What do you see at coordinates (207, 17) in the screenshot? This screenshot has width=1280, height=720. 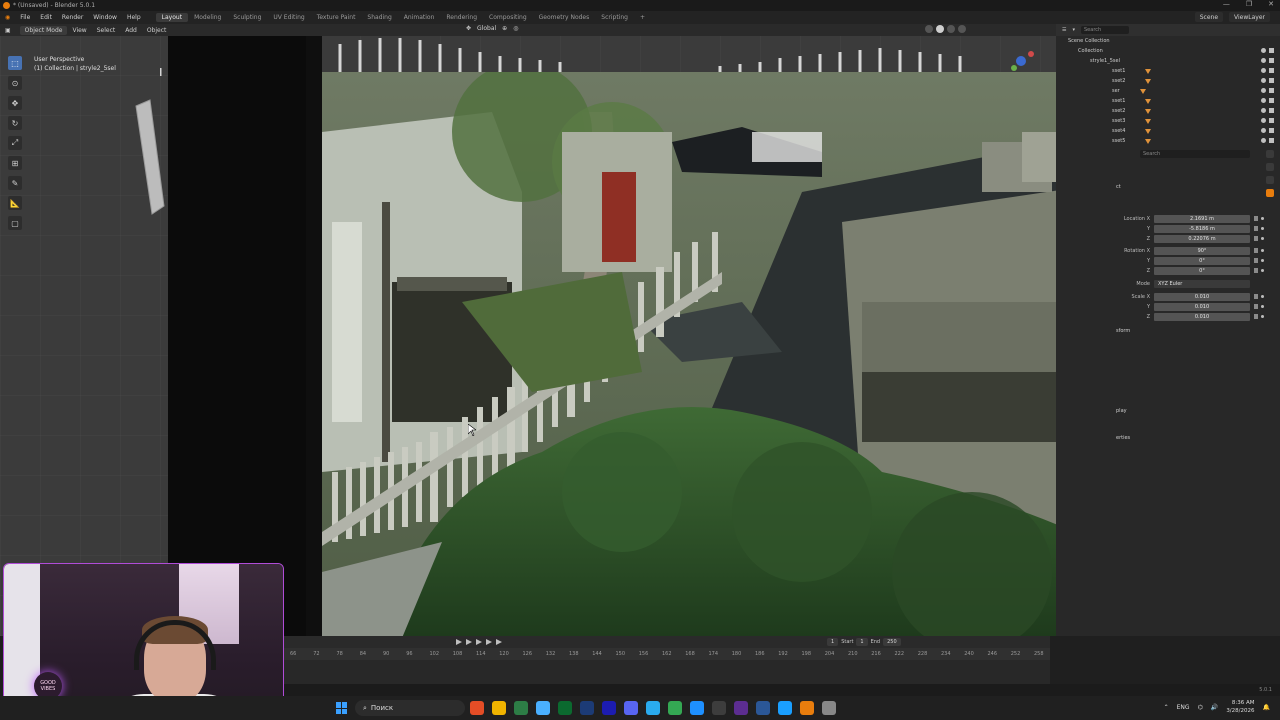 I see `tab-modeling: Modeling` at bounding box center [207, 17].